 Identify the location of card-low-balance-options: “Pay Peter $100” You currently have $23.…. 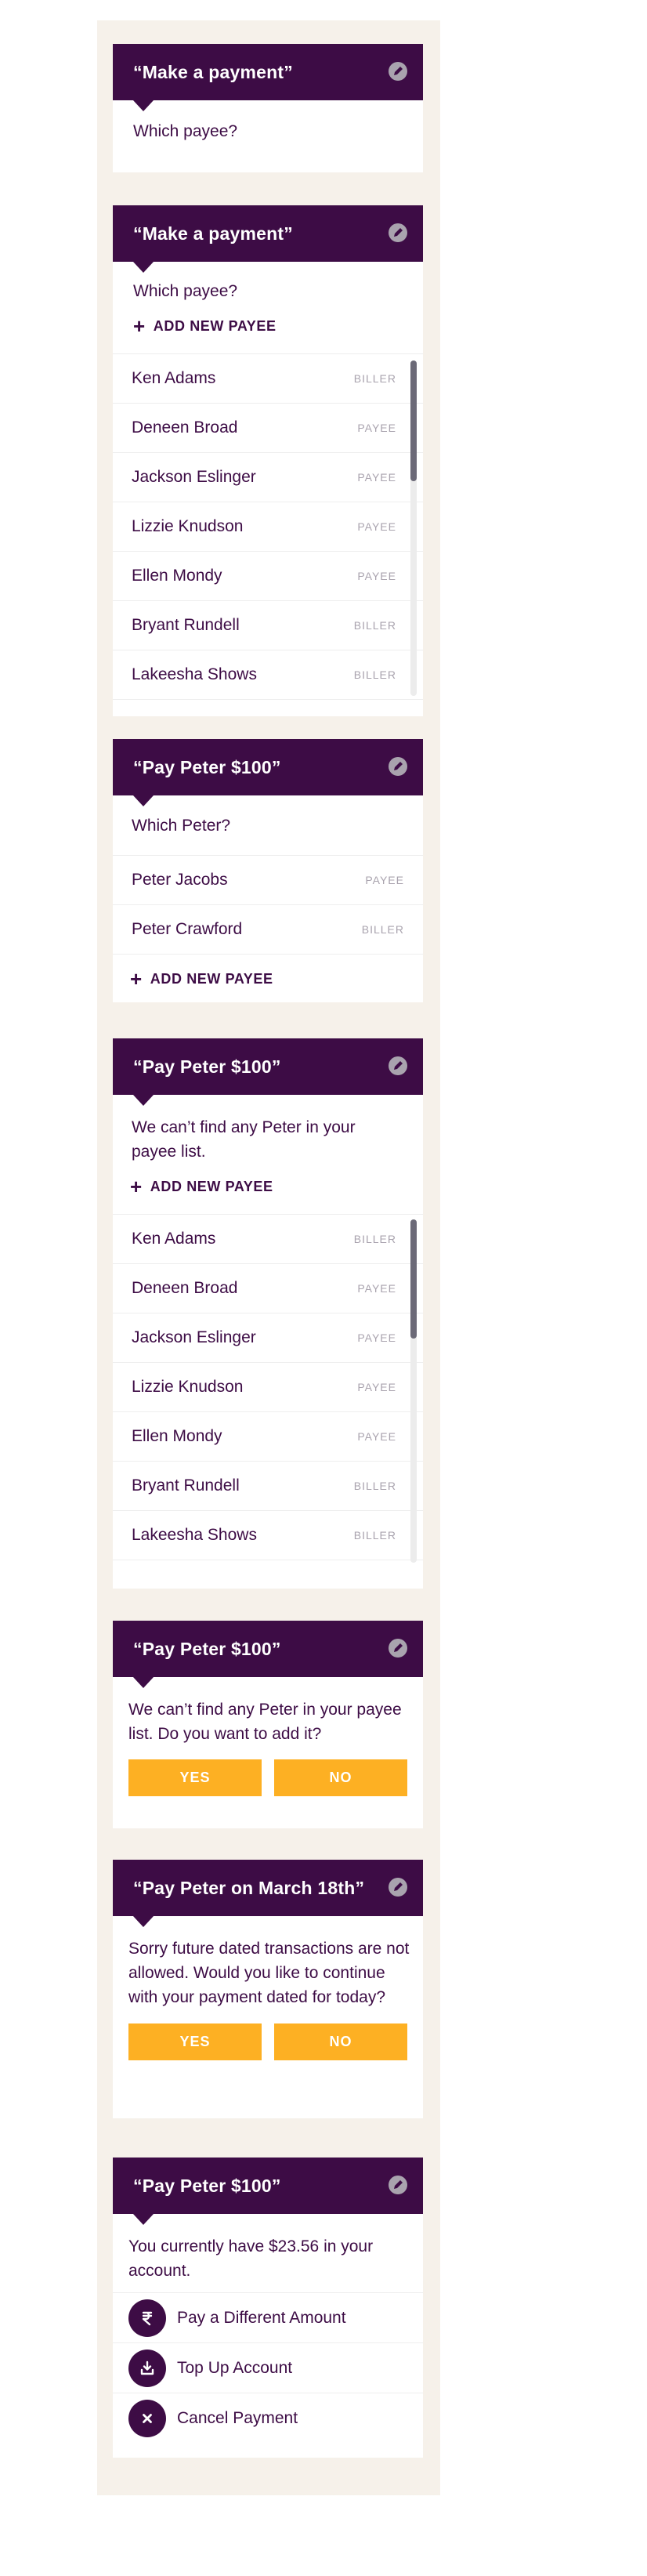
(268, 2308).